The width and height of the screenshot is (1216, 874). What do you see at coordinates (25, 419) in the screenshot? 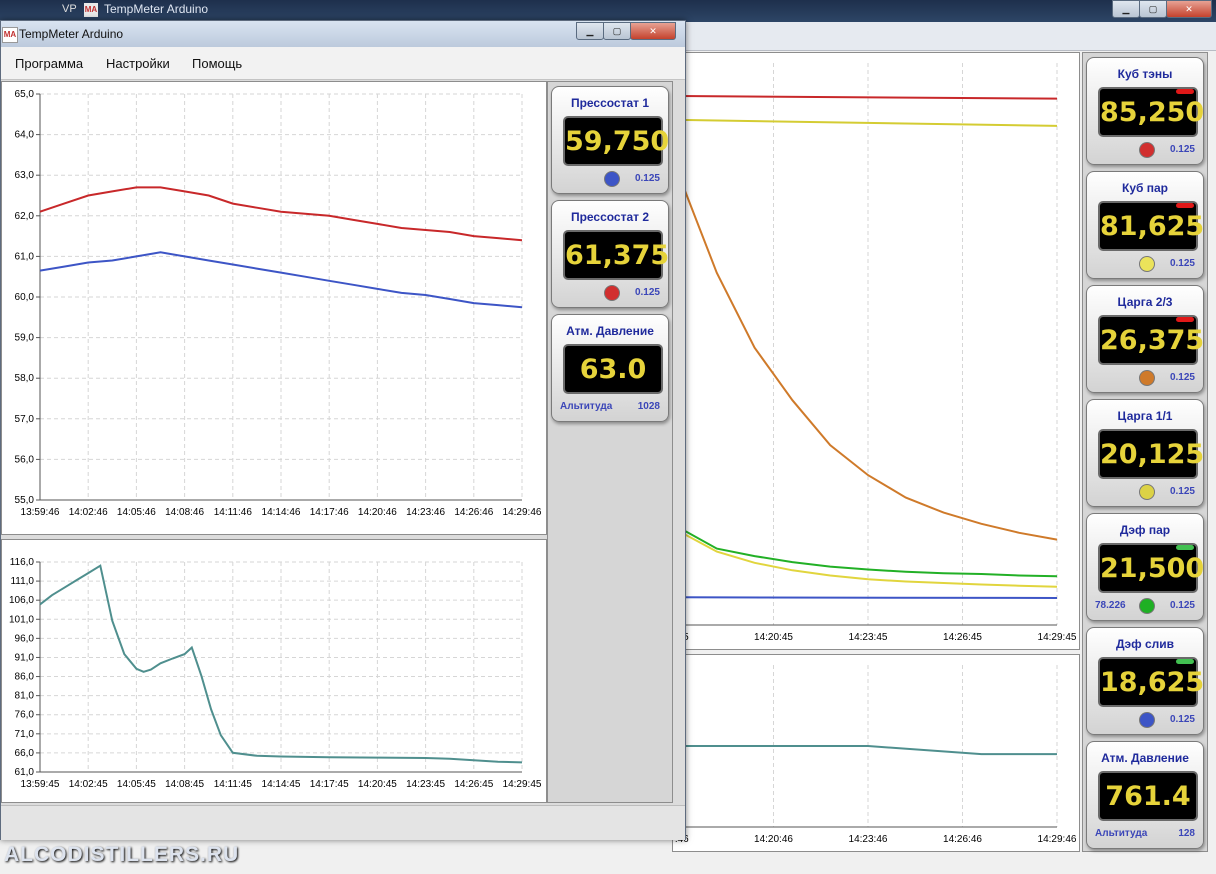
I see `y-tick-label: 57,0` at bounding box center [25, 419].